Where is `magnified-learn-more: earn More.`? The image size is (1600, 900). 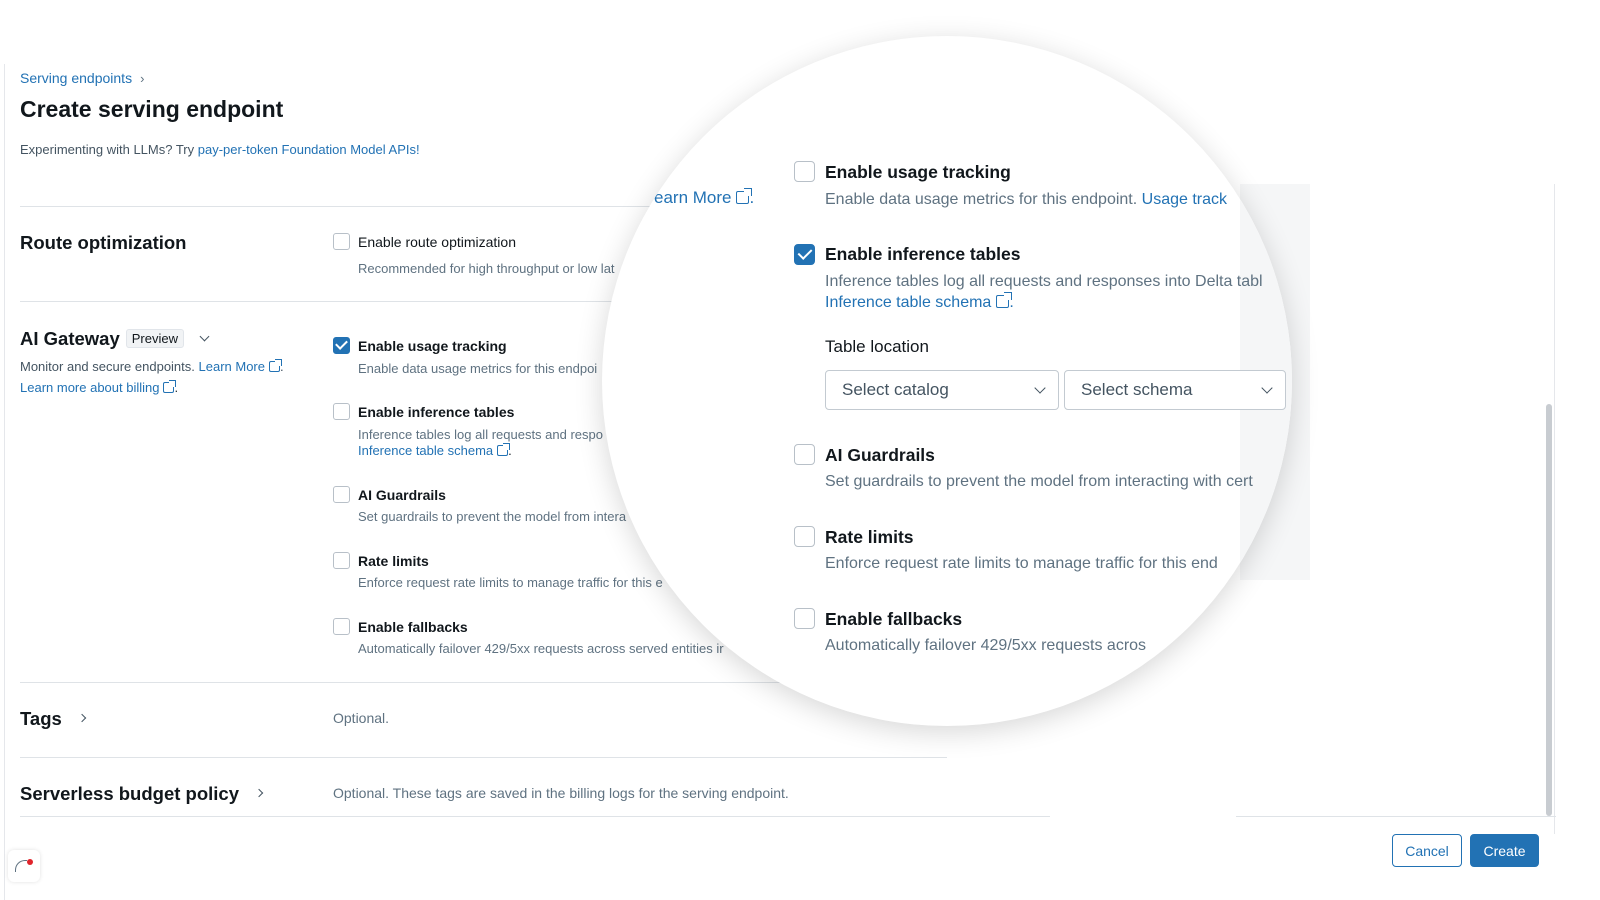
magnified-learn-more: earn More. is located at coordinates (704, 197).